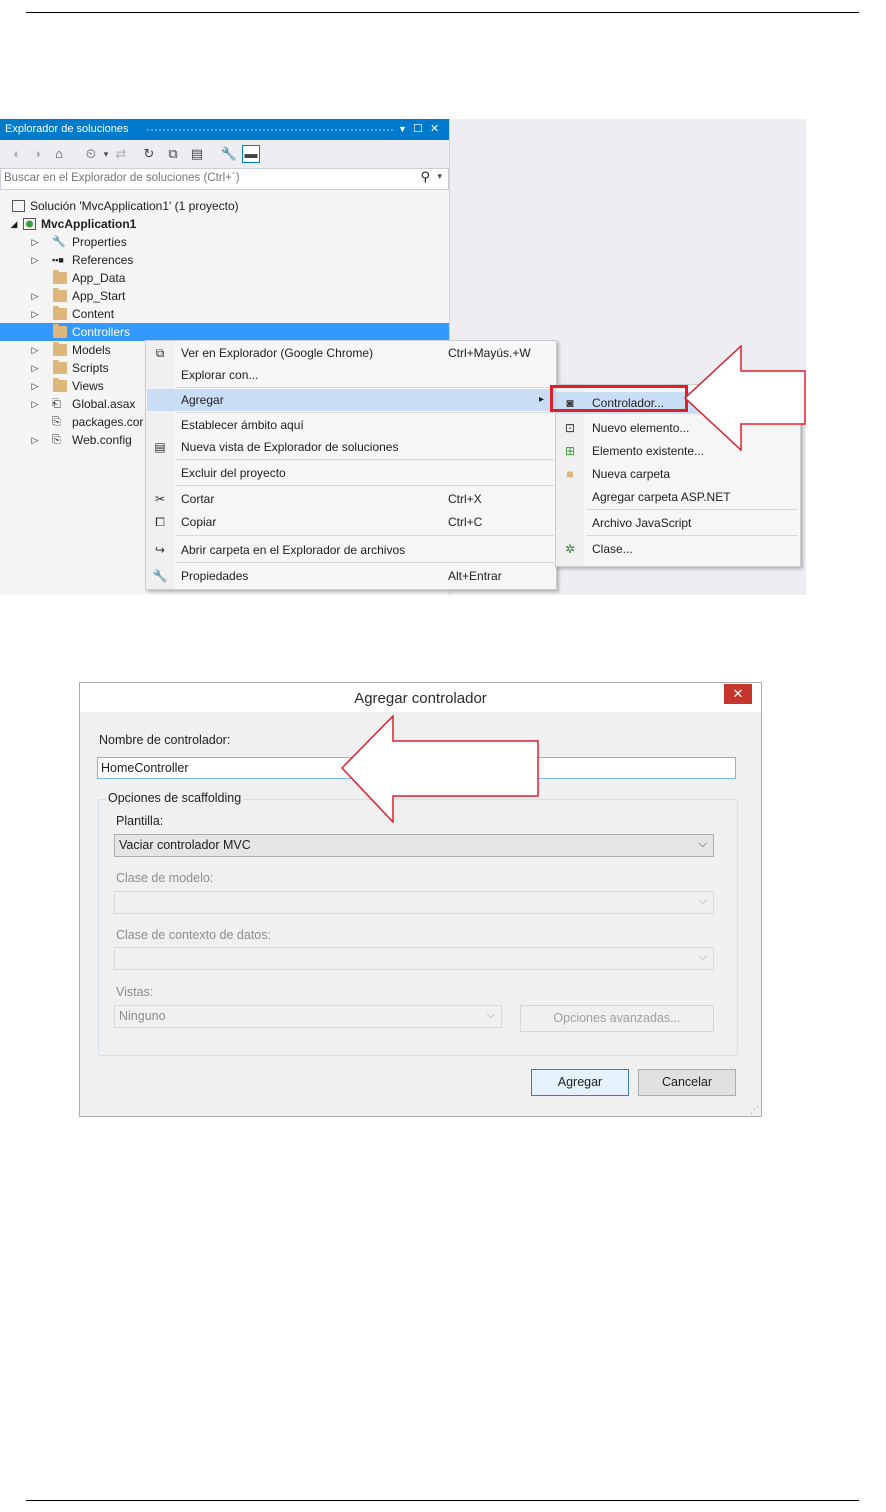 The image size is (886, 1512). What do you see at coordinates (308, 1016) in the screenshot?
I see `views-select: Ninguno ⌵` at bounding box center [308, 1016].